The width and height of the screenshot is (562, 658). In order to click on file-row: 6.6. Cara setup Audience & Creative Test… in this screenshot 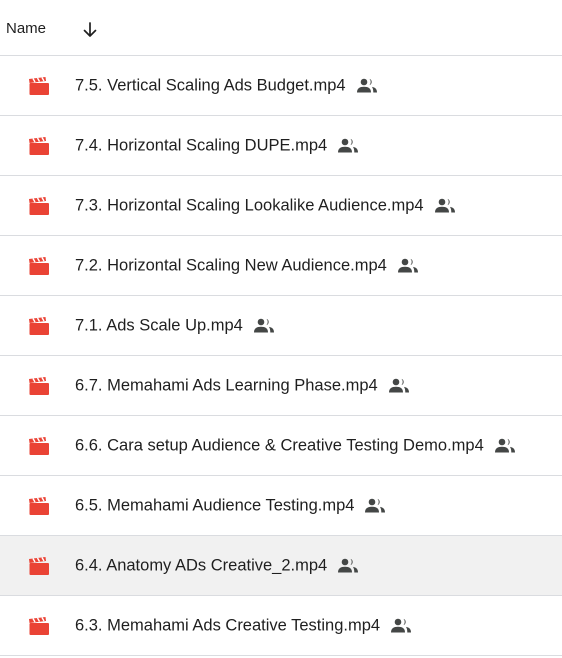, I will do `click(281, 446)`.